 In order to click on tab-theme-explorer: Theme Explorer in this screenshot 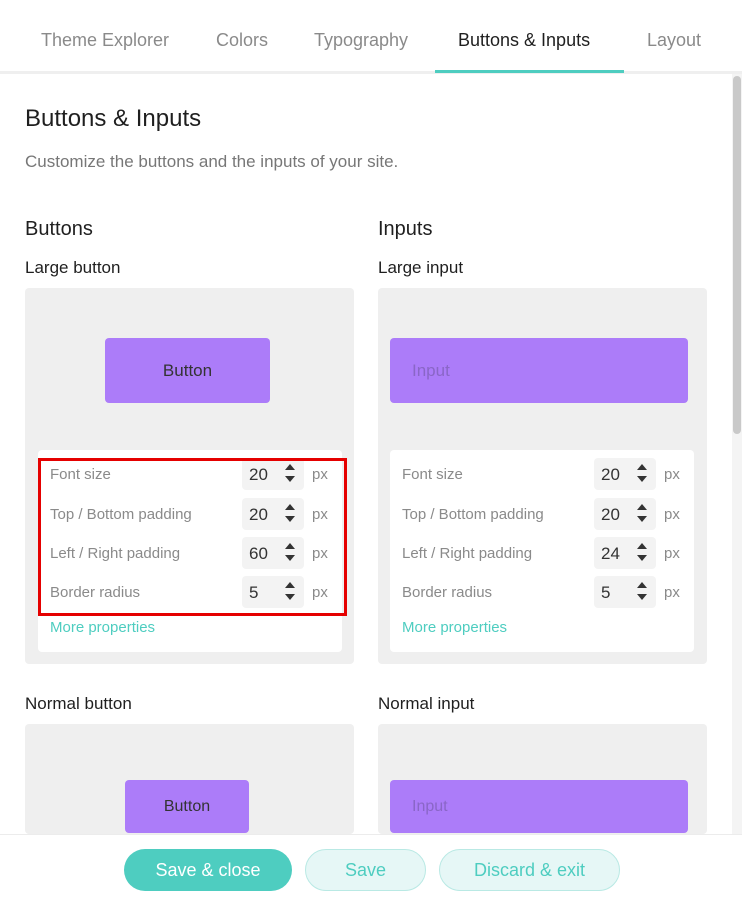, I will do `click(105, 40)`.